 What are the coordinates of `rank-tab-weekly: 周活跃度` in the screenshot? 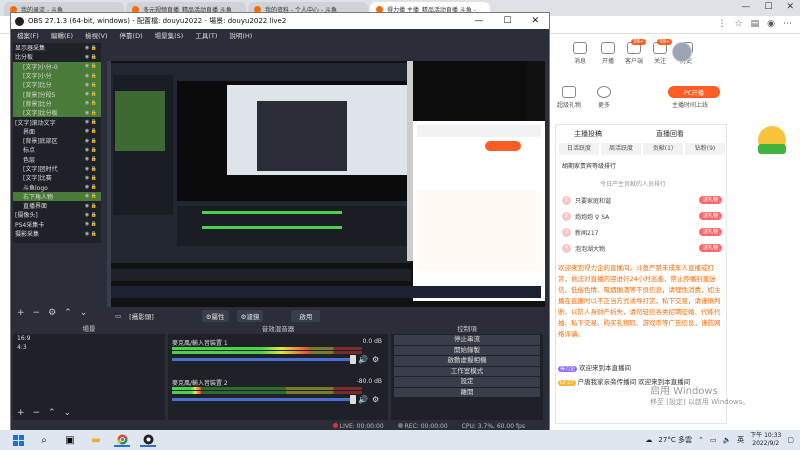 It's located at (621, 149).